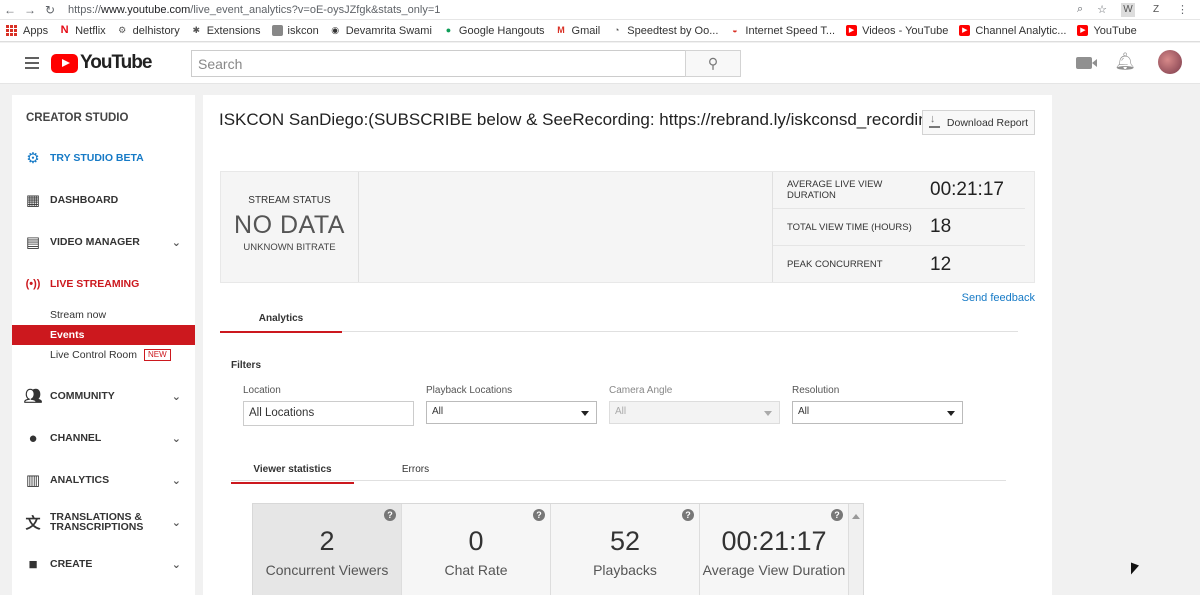 The width and height of the screenshot is (1200, 595). I want to click on statistics-tab-bar: Viewer statistics Errors, so click(618, 470).